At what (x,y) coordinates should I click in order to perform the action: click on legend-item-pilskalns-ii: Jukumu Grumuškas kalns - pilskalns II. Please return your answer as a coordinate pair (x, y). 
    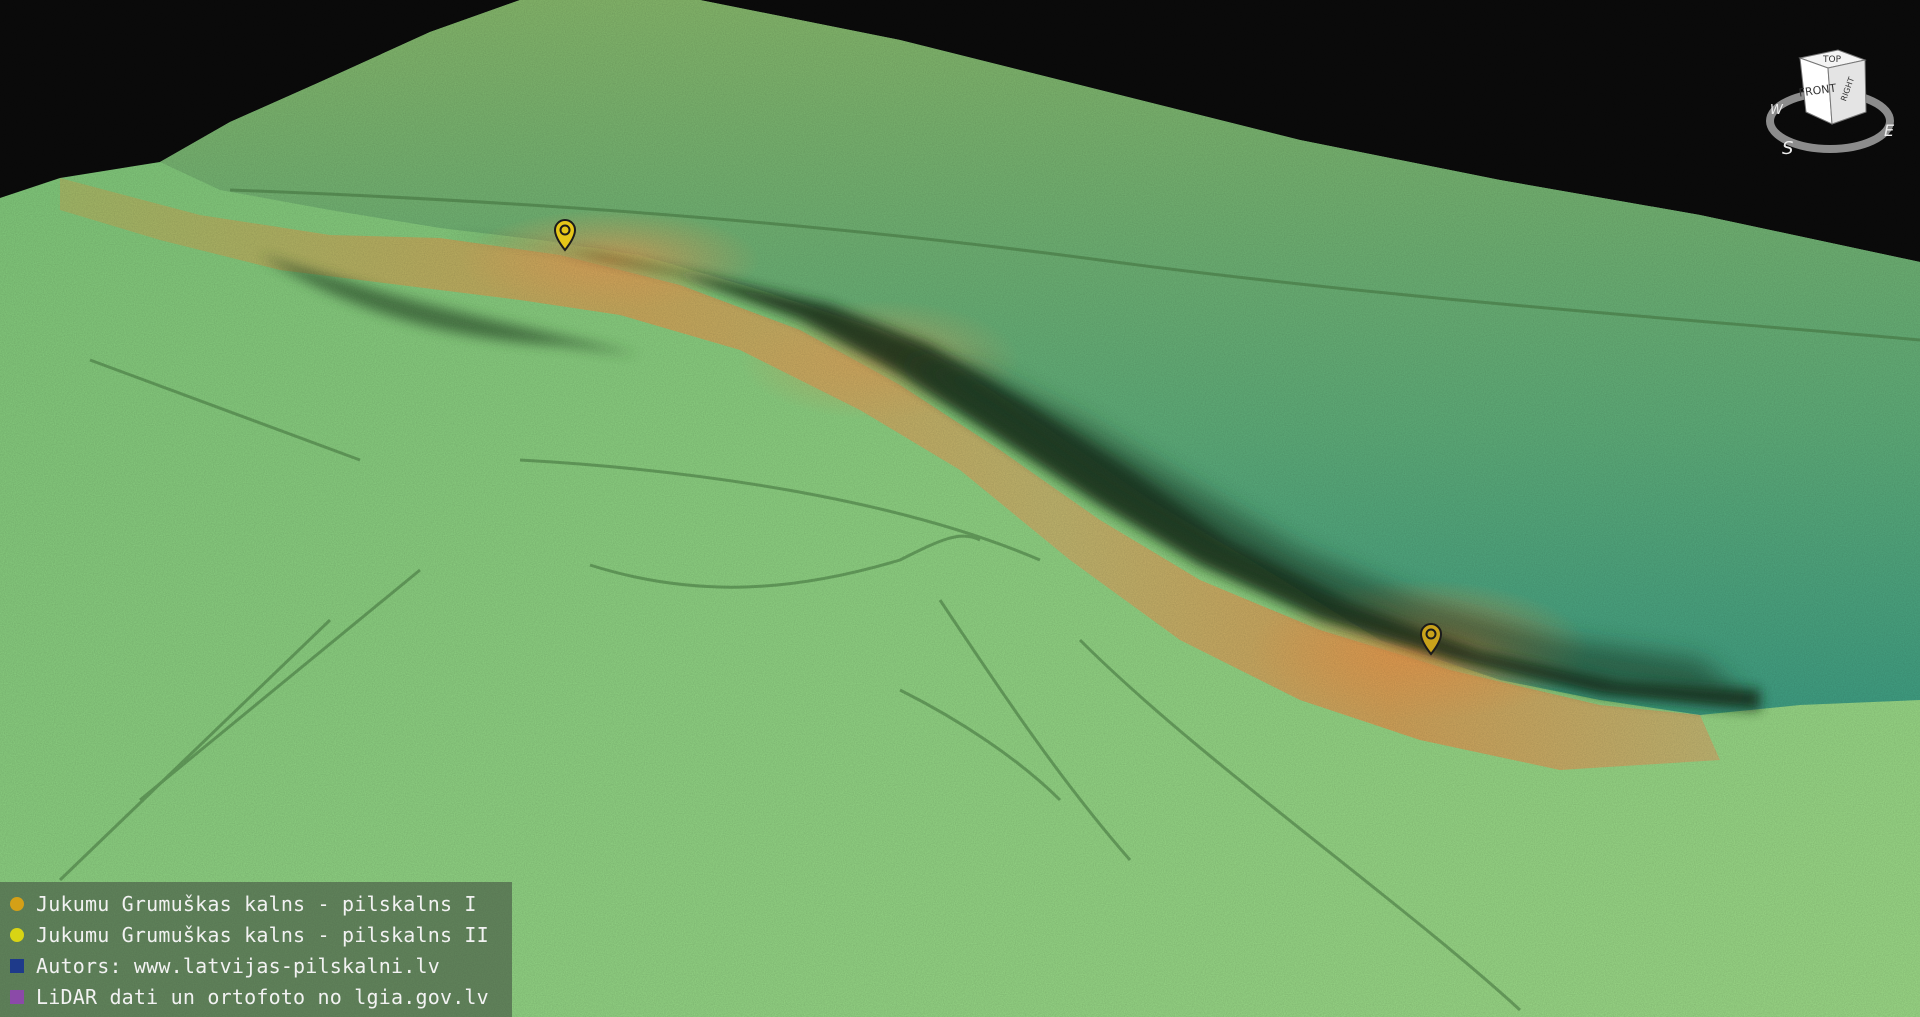
    Looking at the image, I should click on (256, 934).